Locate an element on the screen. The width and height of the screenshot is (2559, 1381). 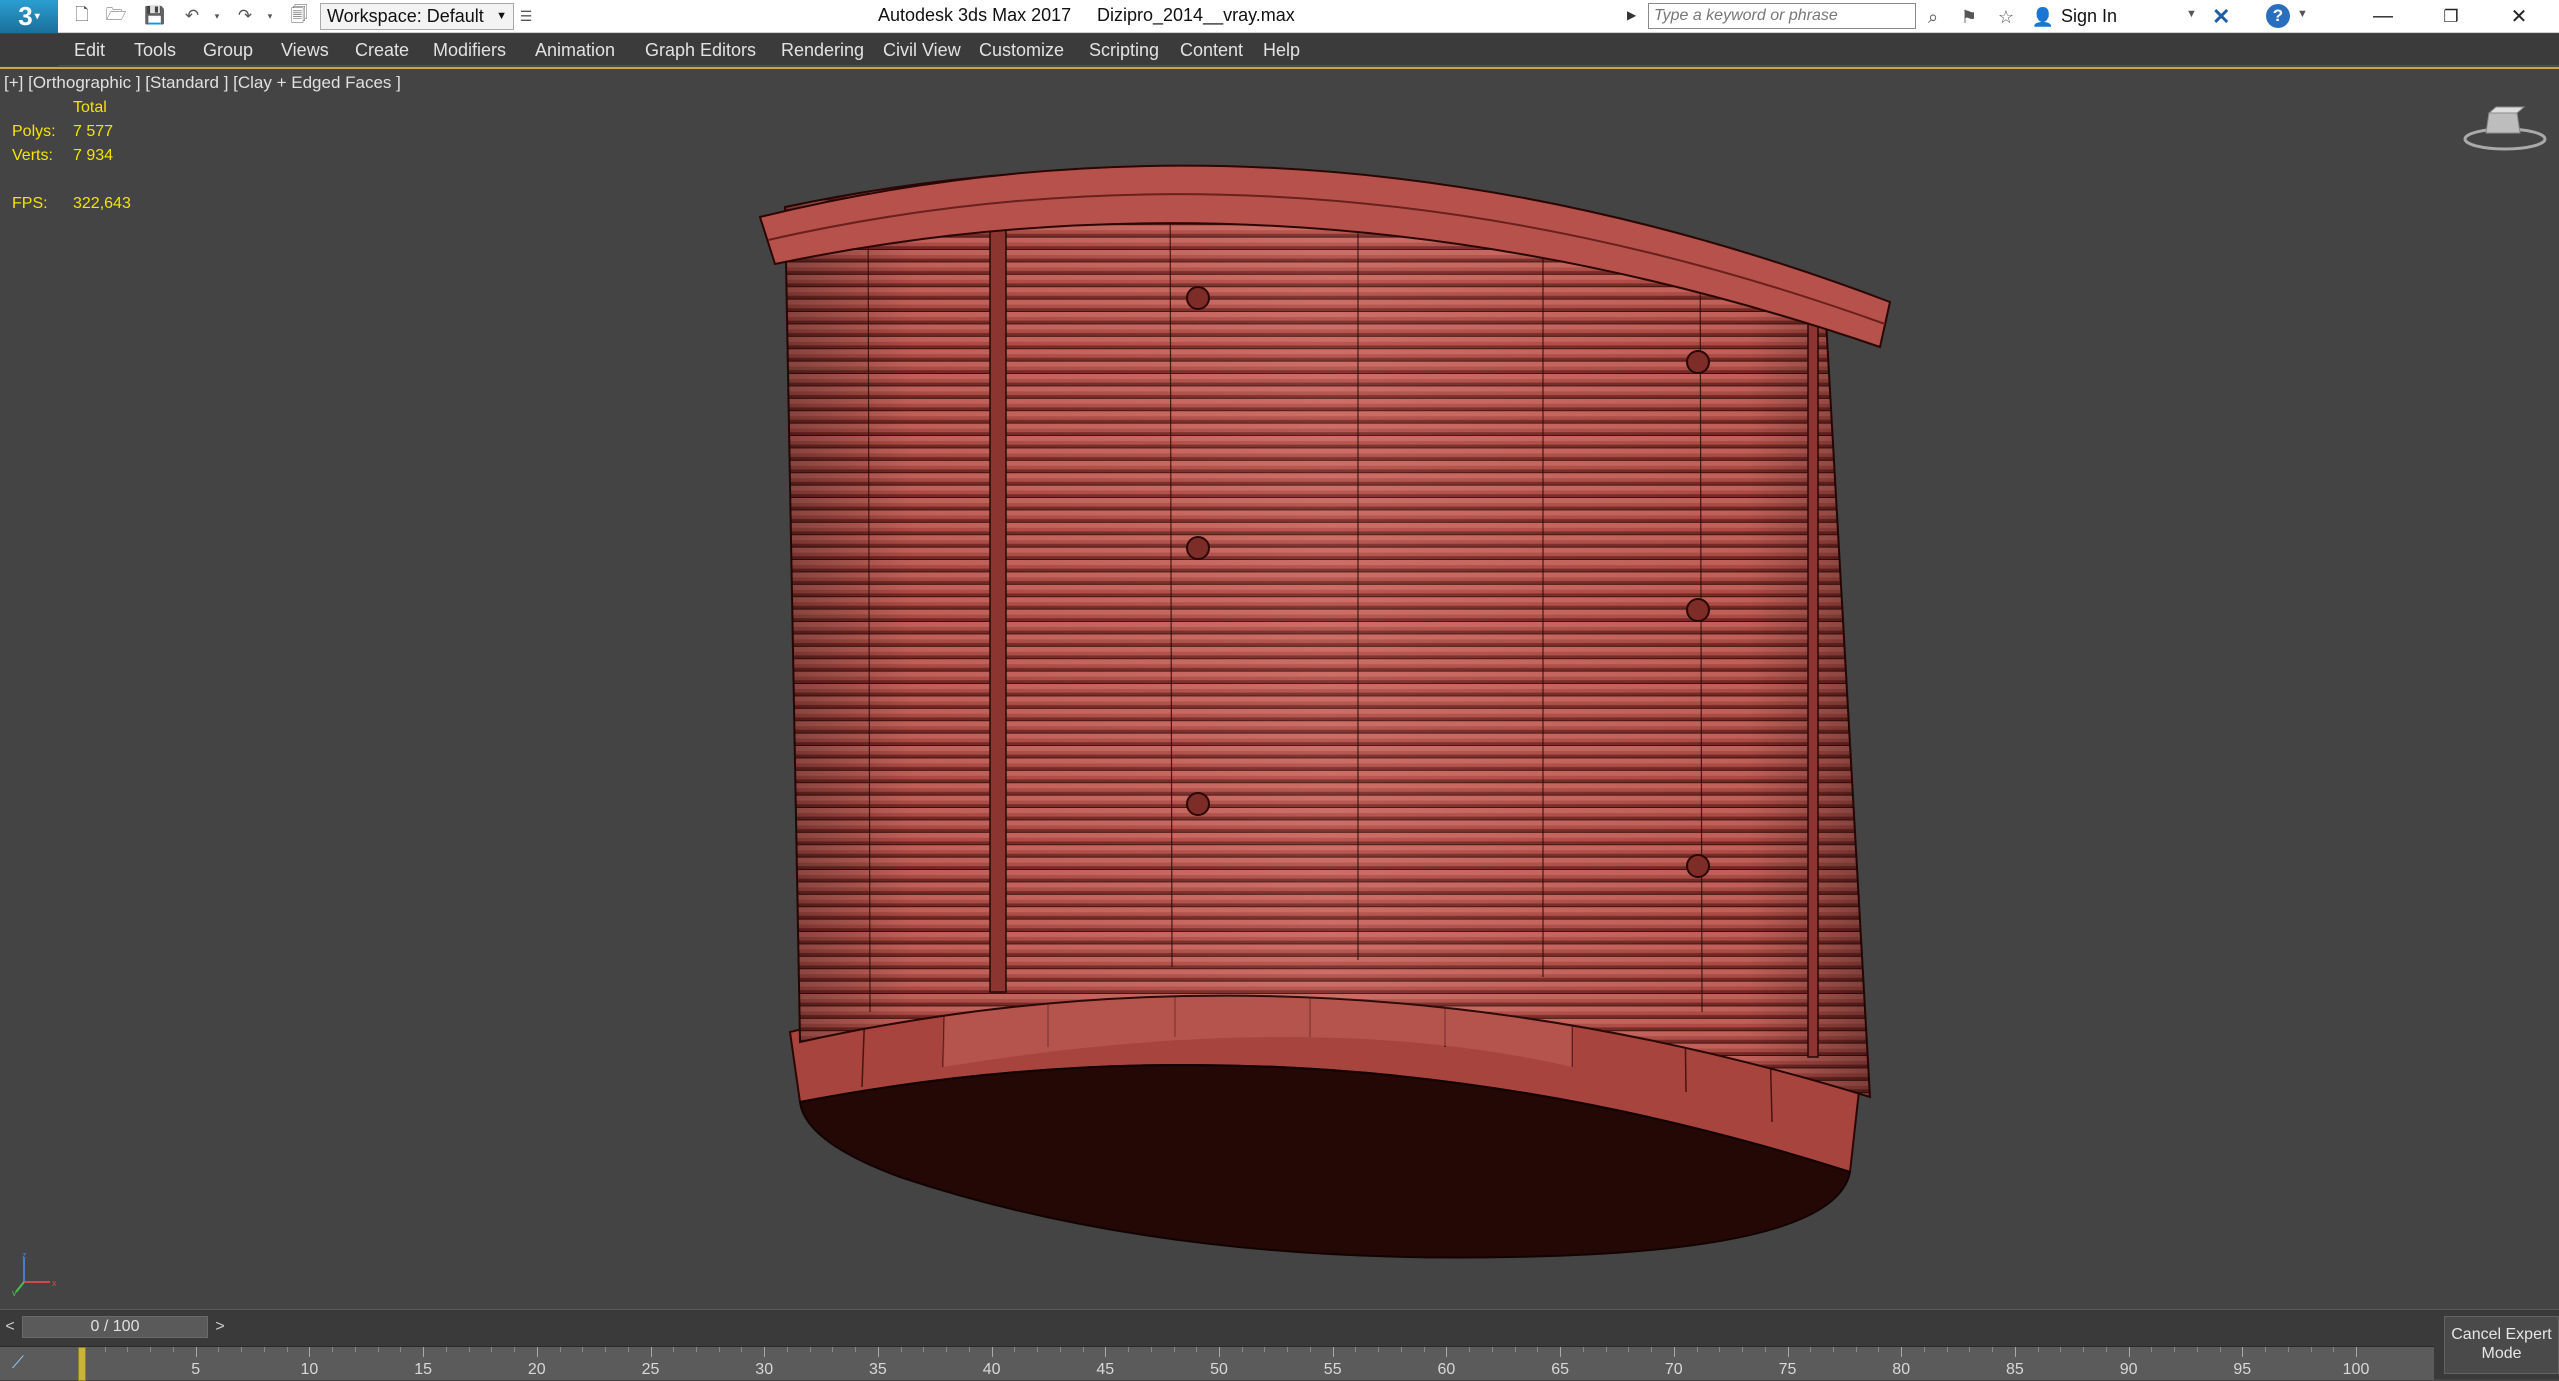
app-logo-button: 3 ▾ is located at coordinates (29, 16).